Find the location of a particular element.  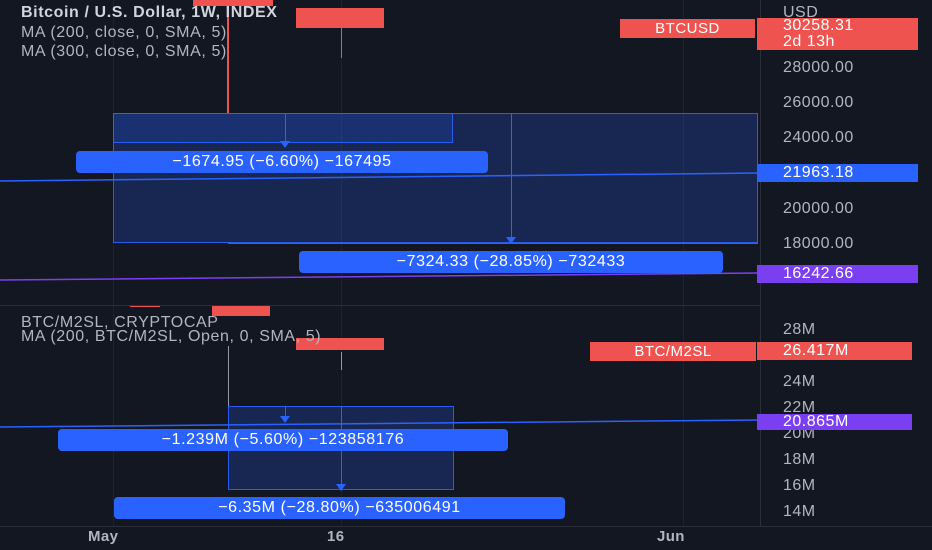

measure-label: −6.35M (−28.80%) −635006491 is located at coordinates (339, 508).